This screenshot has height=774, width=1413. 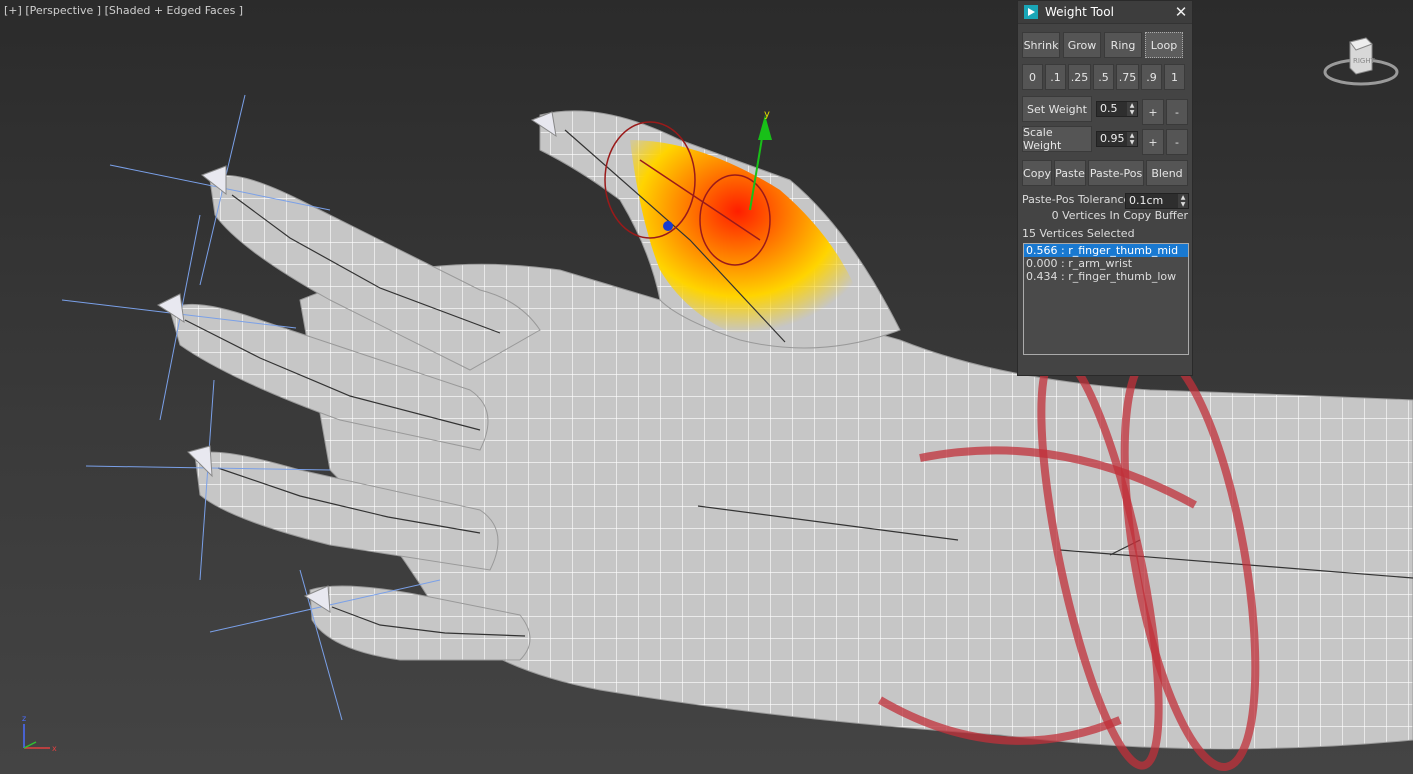 I want to click on scale-weight-button: Scale Weight, so click(x=1057, y=139).